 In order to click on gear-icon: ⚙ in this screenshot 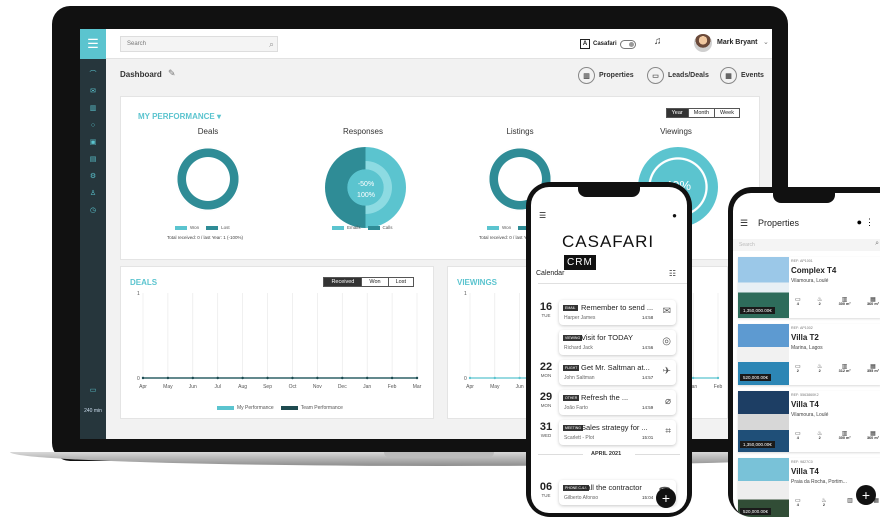, I will do `click(93, 177)`.